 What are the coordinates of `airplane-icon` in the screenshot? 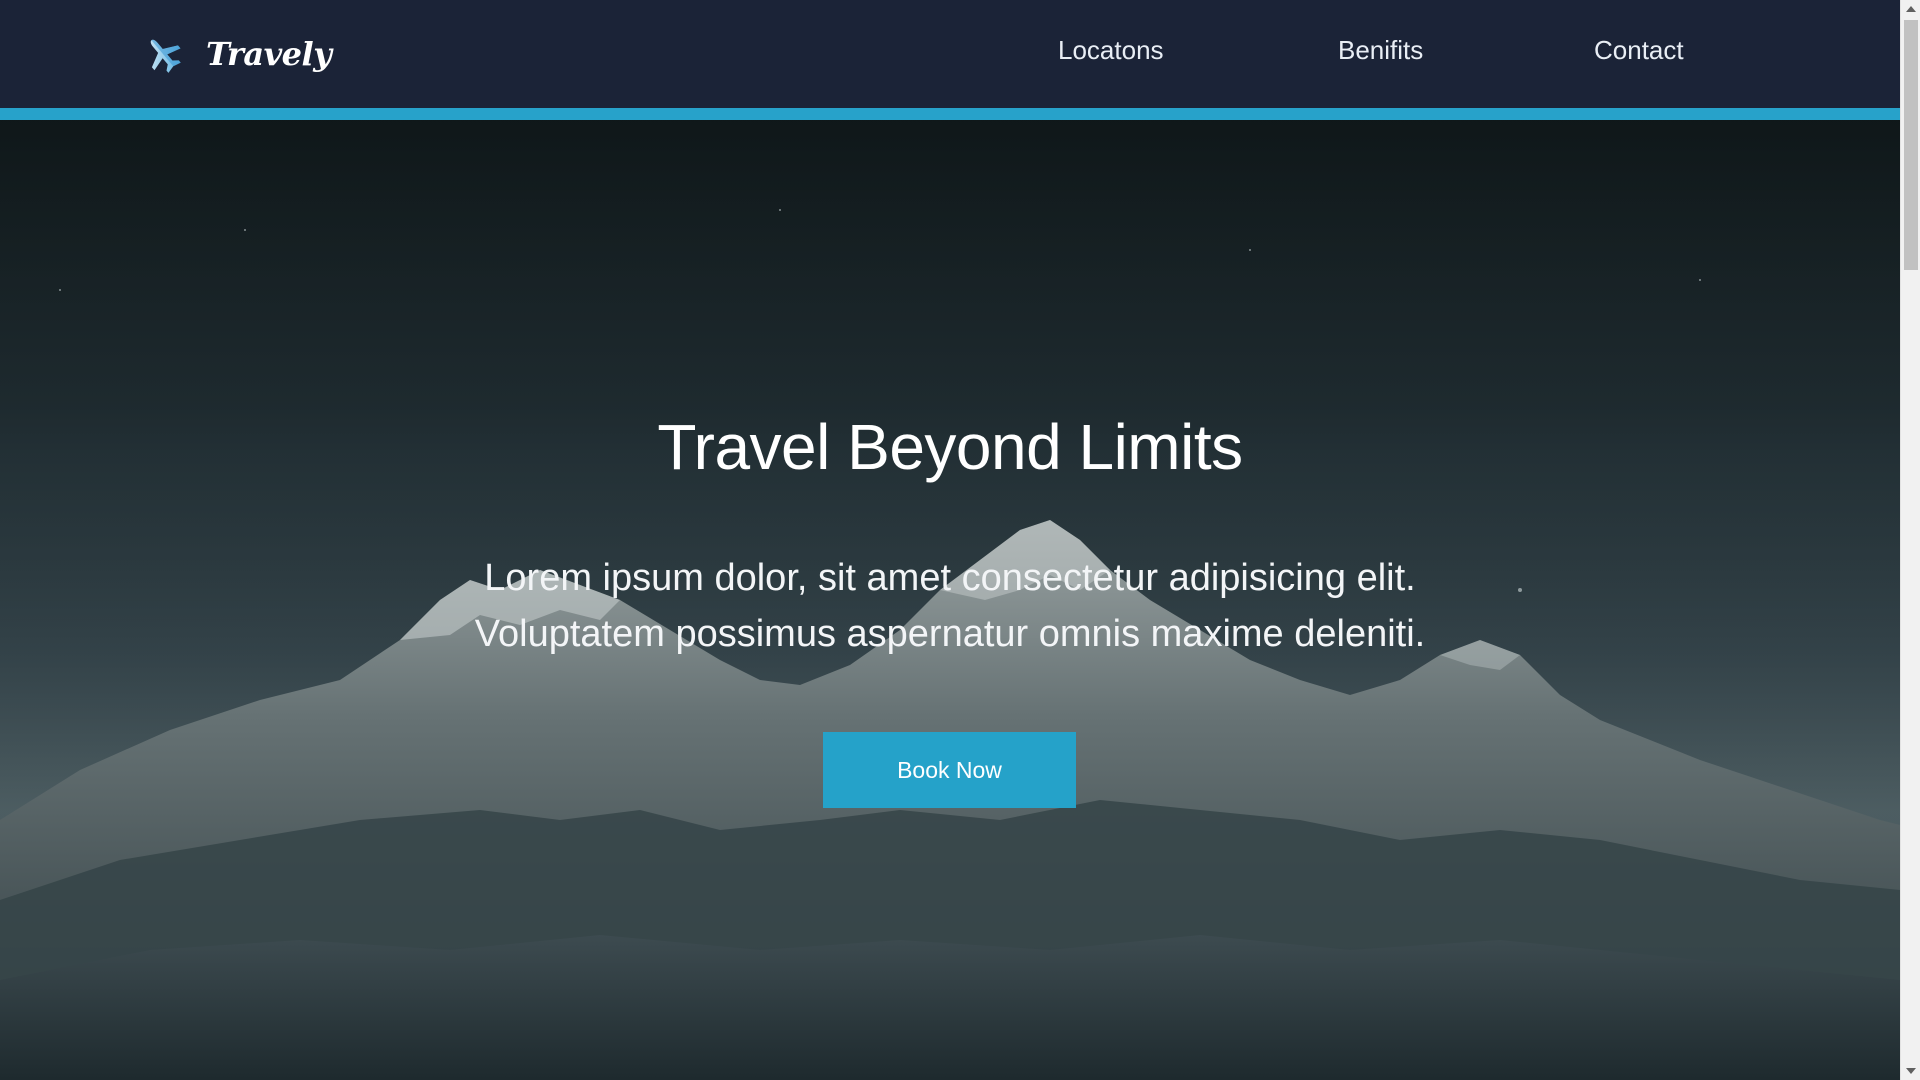 It's located at (165, 56).